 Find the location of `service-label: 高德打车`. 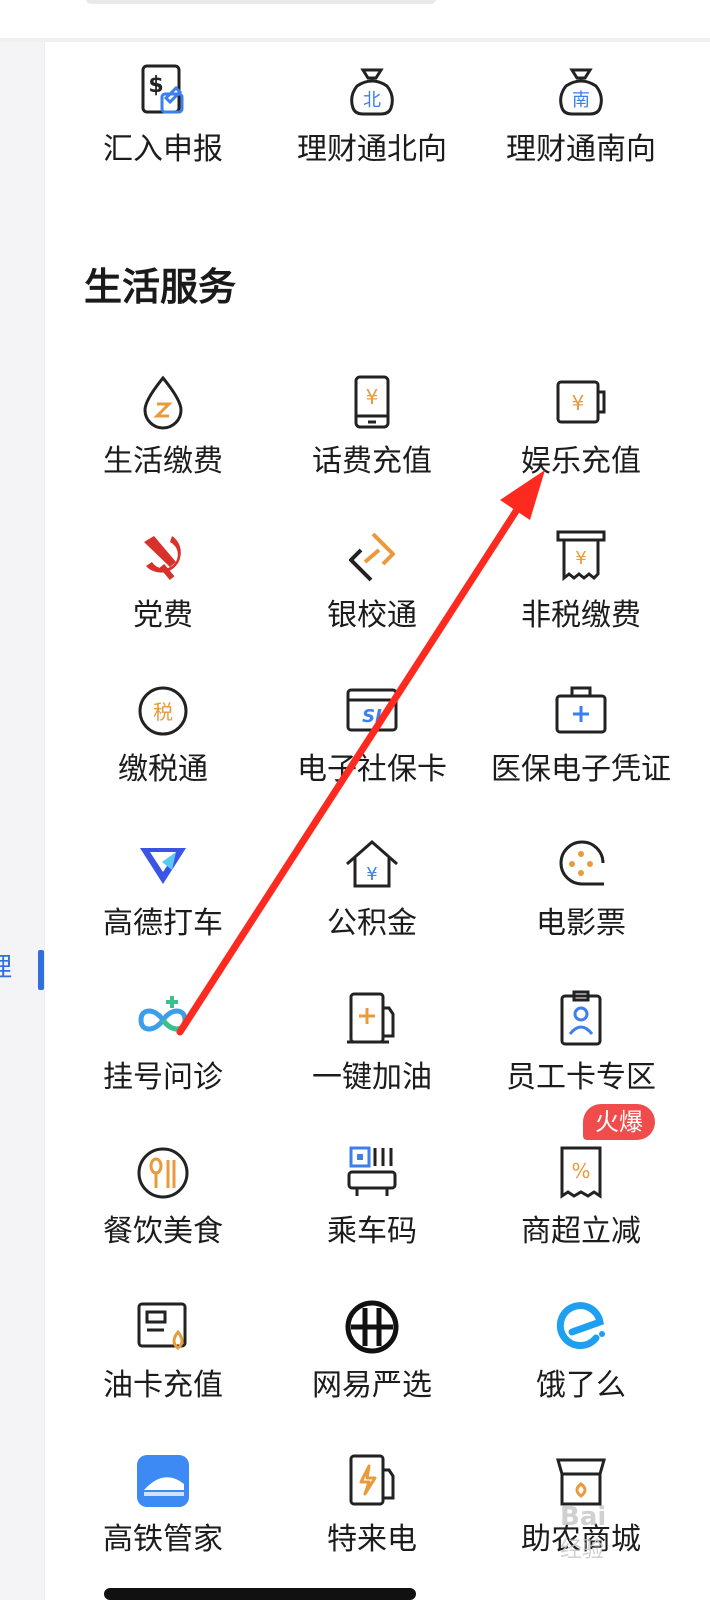

service-label: 高德打车 is located at coordinates (163, 923).